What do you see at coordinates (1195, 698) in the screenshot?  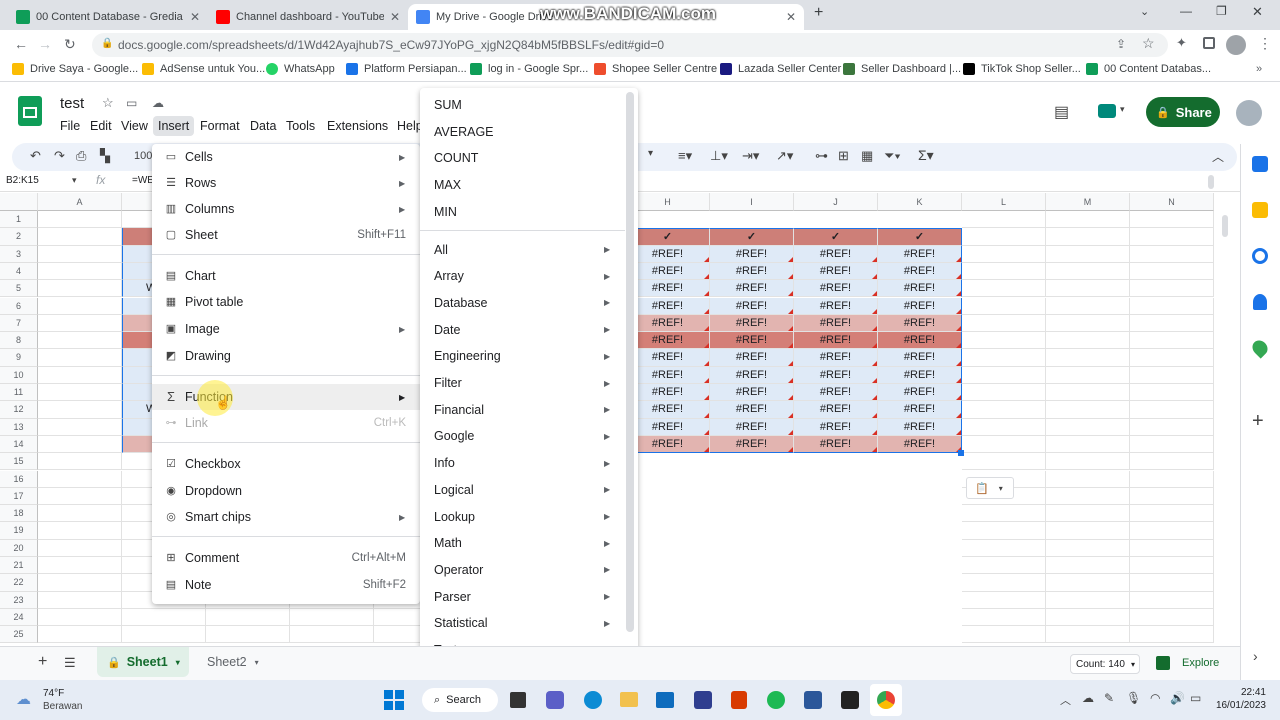 I see `battery-icon: ▭` at bounding box center [1195, 698].